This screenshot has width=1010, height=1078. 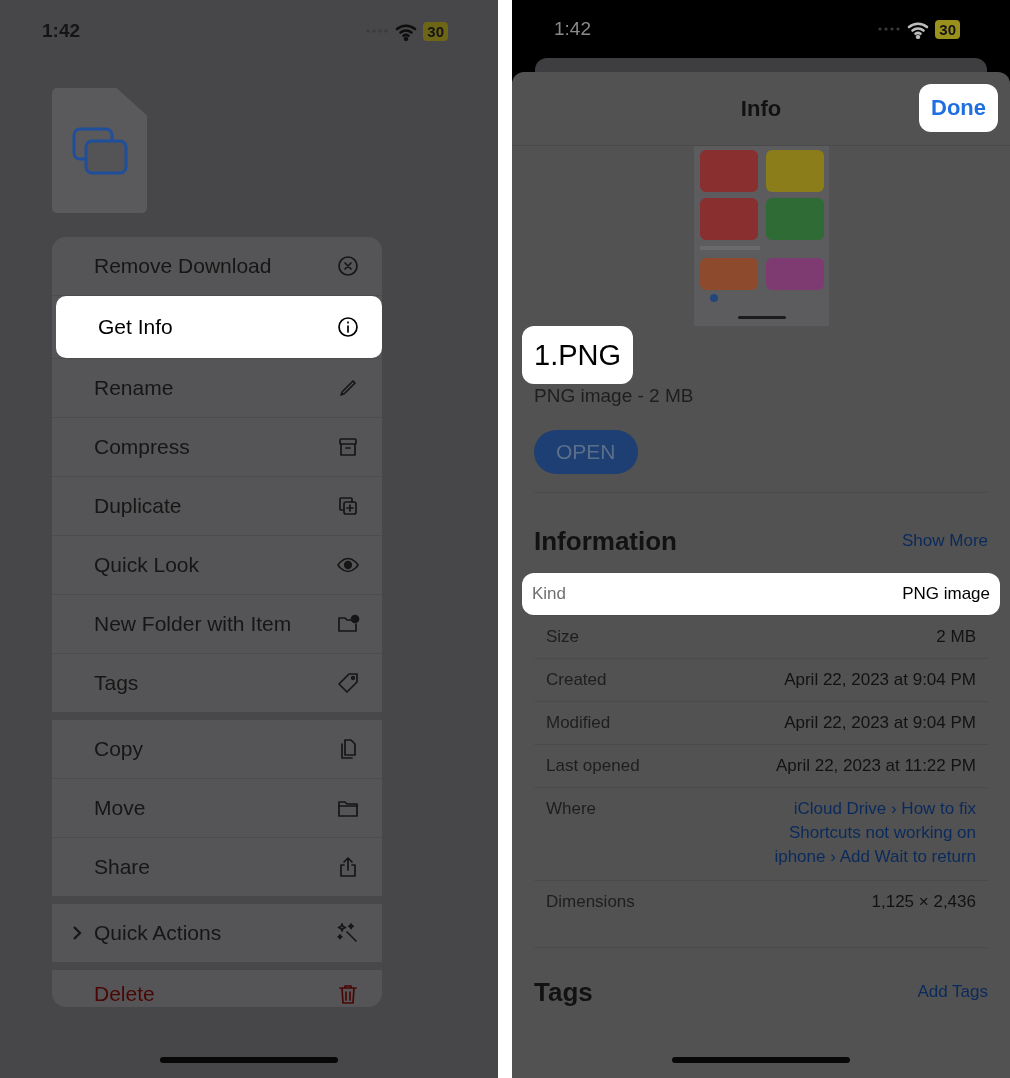 I want to click on menu-item: Move, so click(x=217, y=808).